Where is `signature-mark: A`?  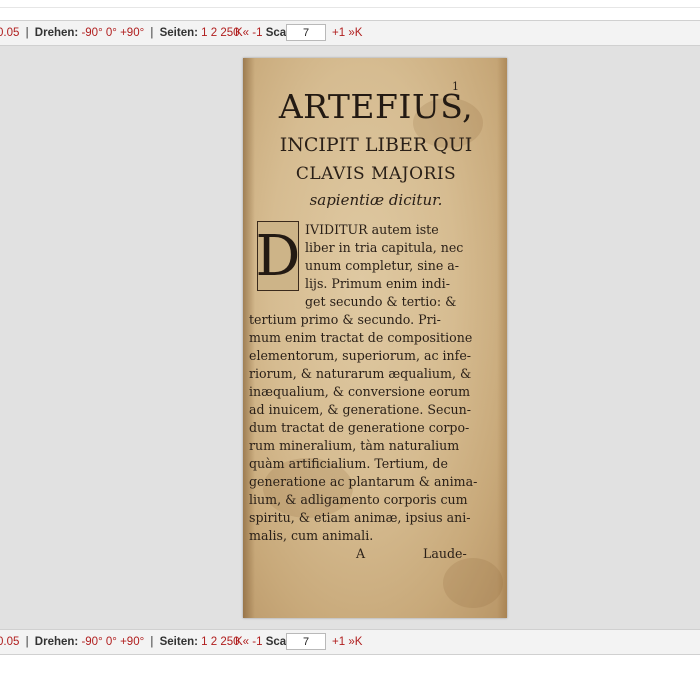 signature-mark: A is located at coordinates (361, 553).